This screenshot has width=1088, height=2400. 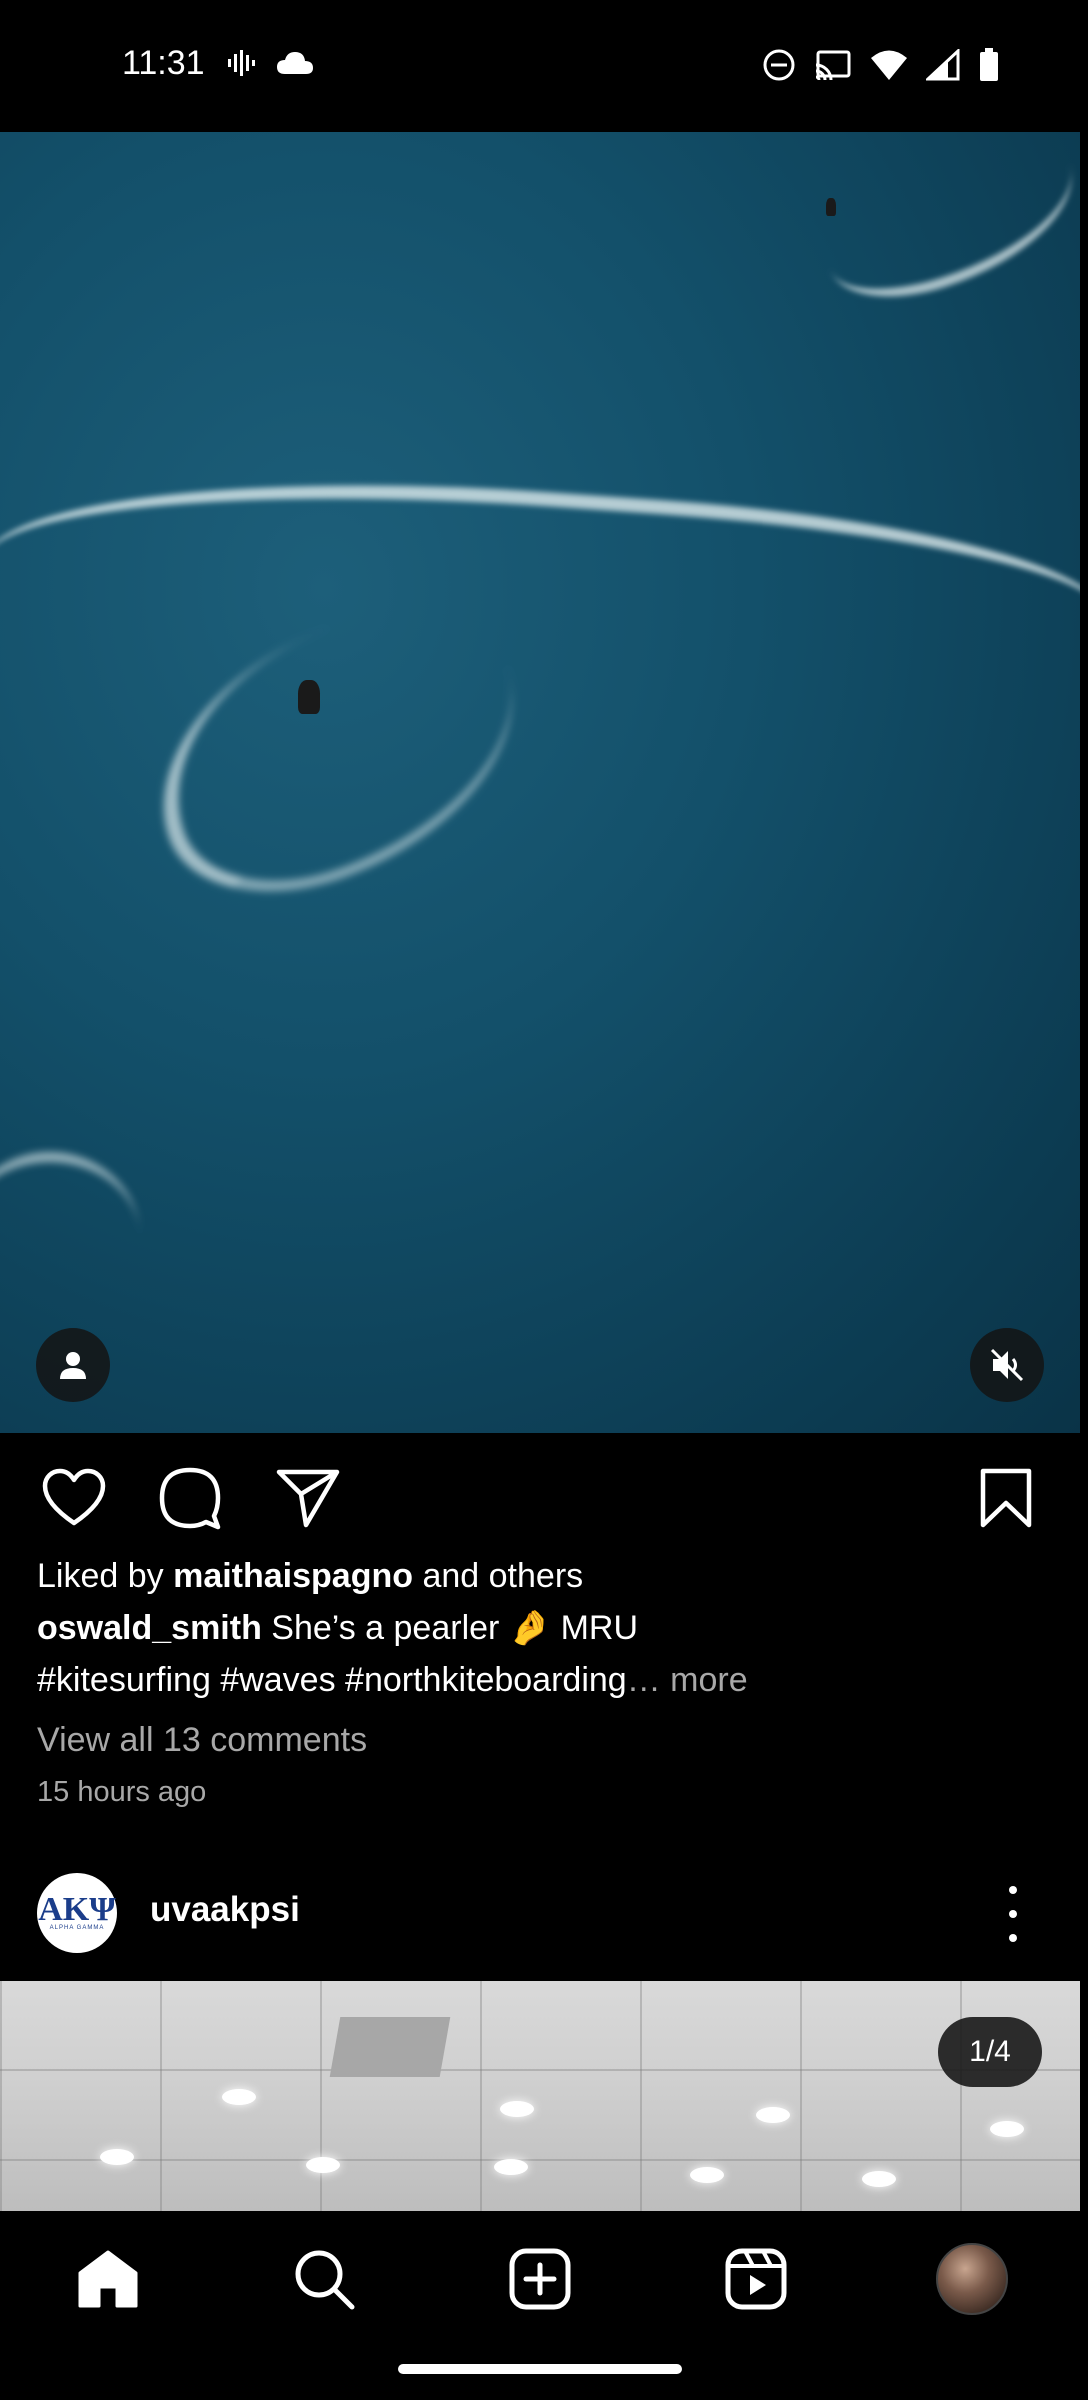 What do you see at coordinates (225, 1910) in the screenshot?
I see `post-username: uvaakpsi` at bounding box center [225, 1910].